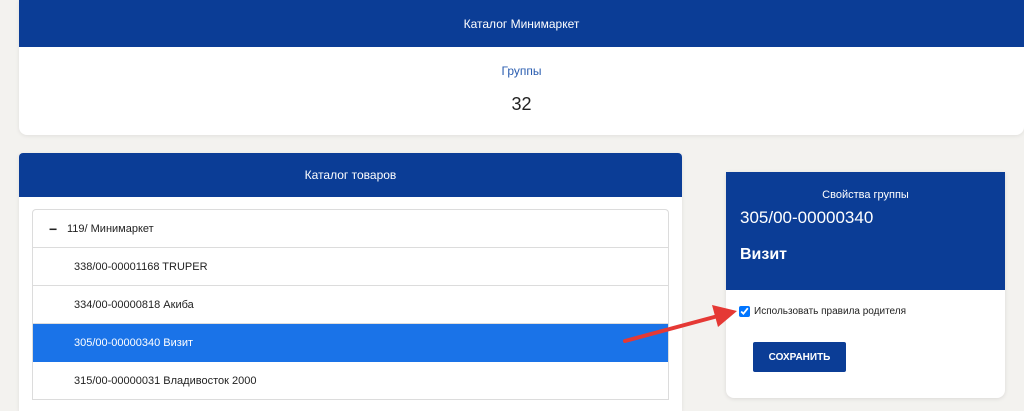 This screenshot has width=1024, height=411. I want to click on catalog-summary-header: Каталог Минимаркет, so click(521, 23).